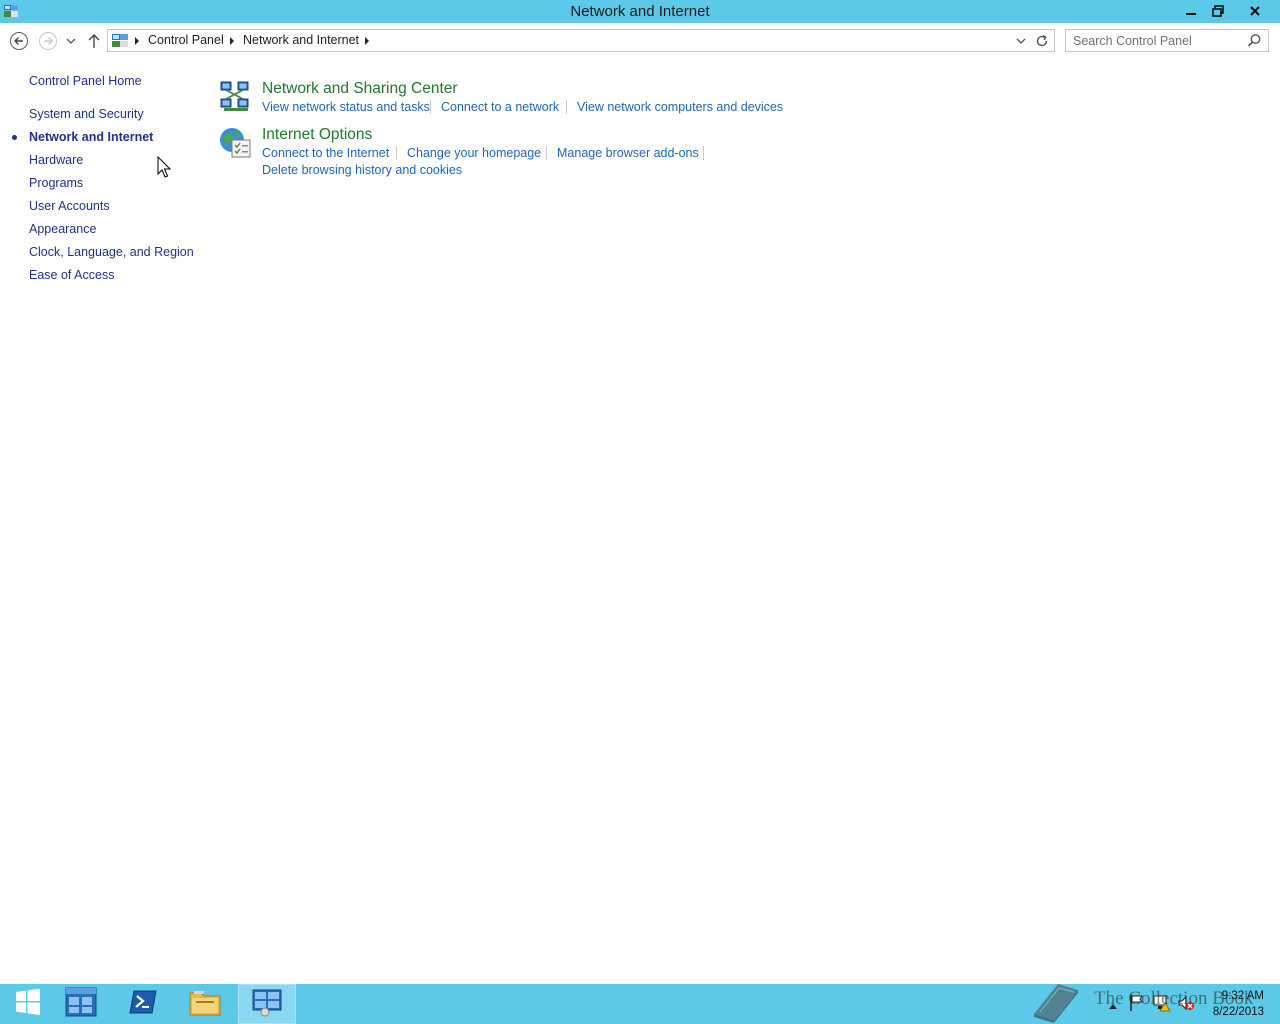 Image resolution: width=1280 pixels, height=1024 pixels. Describe the element at coordinates (474, 153) in the screenshot. I see `change-homepage-link: Change your homepage` at that location.